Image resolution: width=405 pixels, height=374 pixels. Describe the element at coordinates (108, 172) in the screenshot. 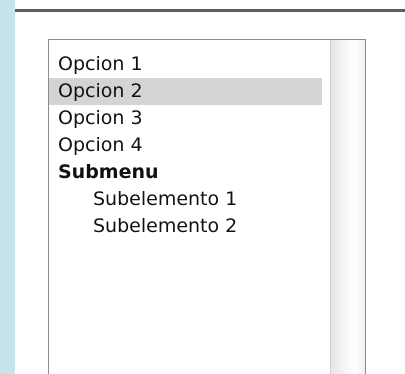

I see `optgroup-label-submenu: Submenu` at that location.